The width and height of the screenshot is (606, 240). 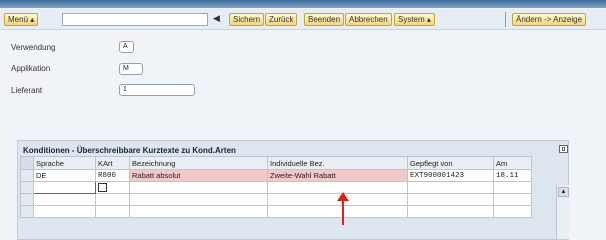 I want to click on vertical-scrollbar: ▲, so click(x=562, y=212).